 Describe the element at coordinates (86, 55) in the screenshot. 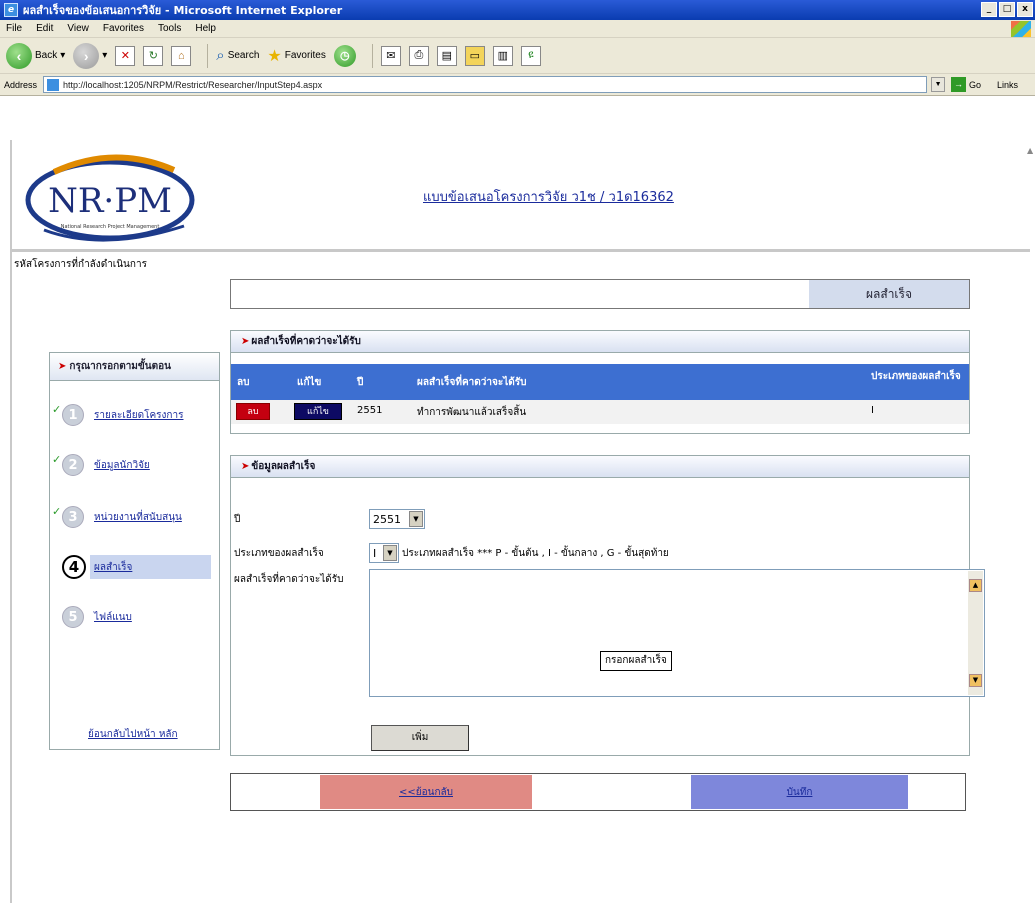

I see `forward-arrow-icon: ›` at that location.